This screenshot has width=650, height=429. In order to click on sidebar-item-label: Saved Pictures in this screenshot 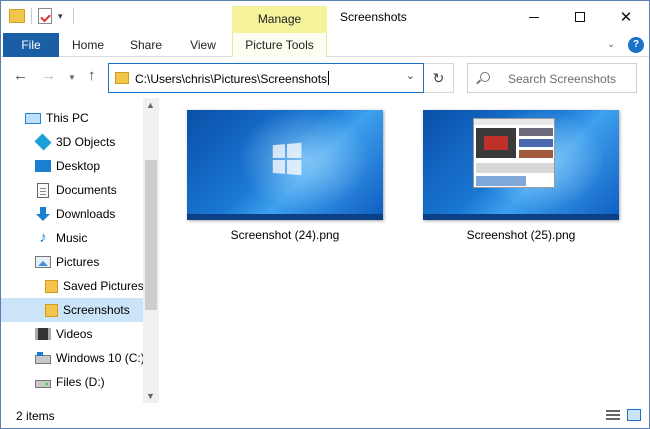, I will do `click(103, 286)`.